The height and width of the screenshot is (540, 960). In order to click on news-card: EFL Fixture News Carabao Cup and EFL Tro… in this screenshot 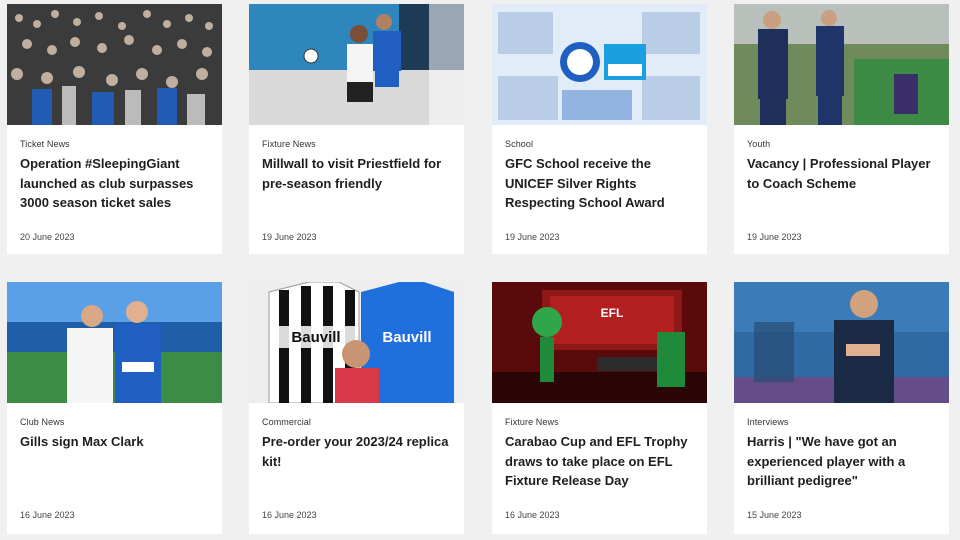, I will do `click(599, 408)`.